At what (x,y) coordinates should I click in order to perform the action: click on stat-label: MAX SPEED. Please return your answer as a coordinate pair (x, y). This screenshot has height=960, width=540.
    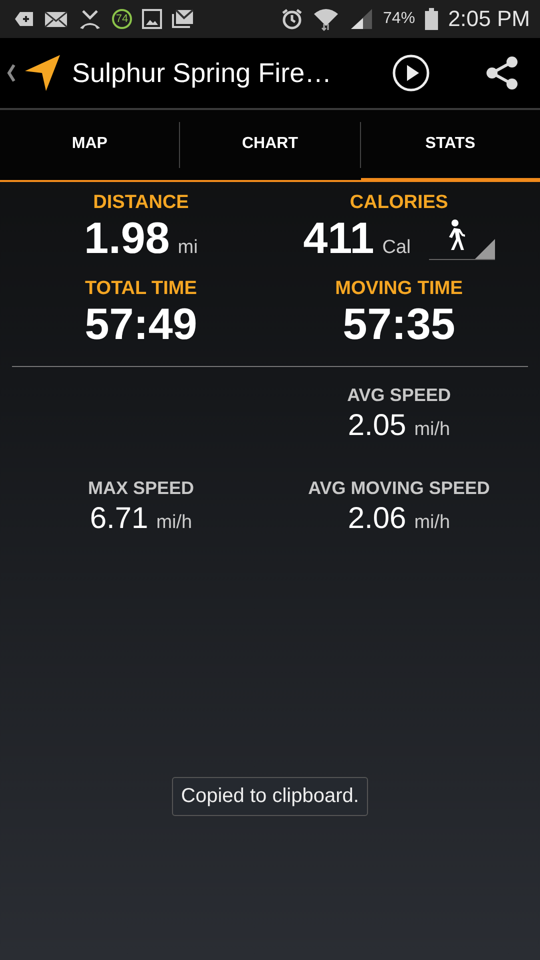
    Looking at the image, I should click on (141, 488).